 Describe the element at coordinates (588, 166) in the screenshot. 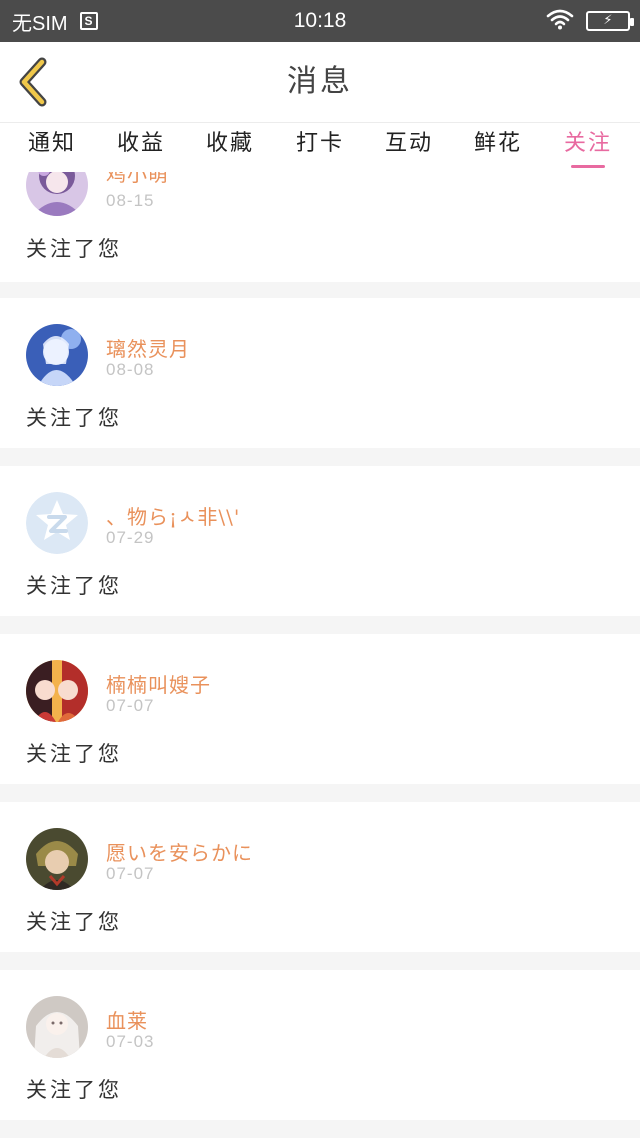

I see `active-tab-indicator` at that location.